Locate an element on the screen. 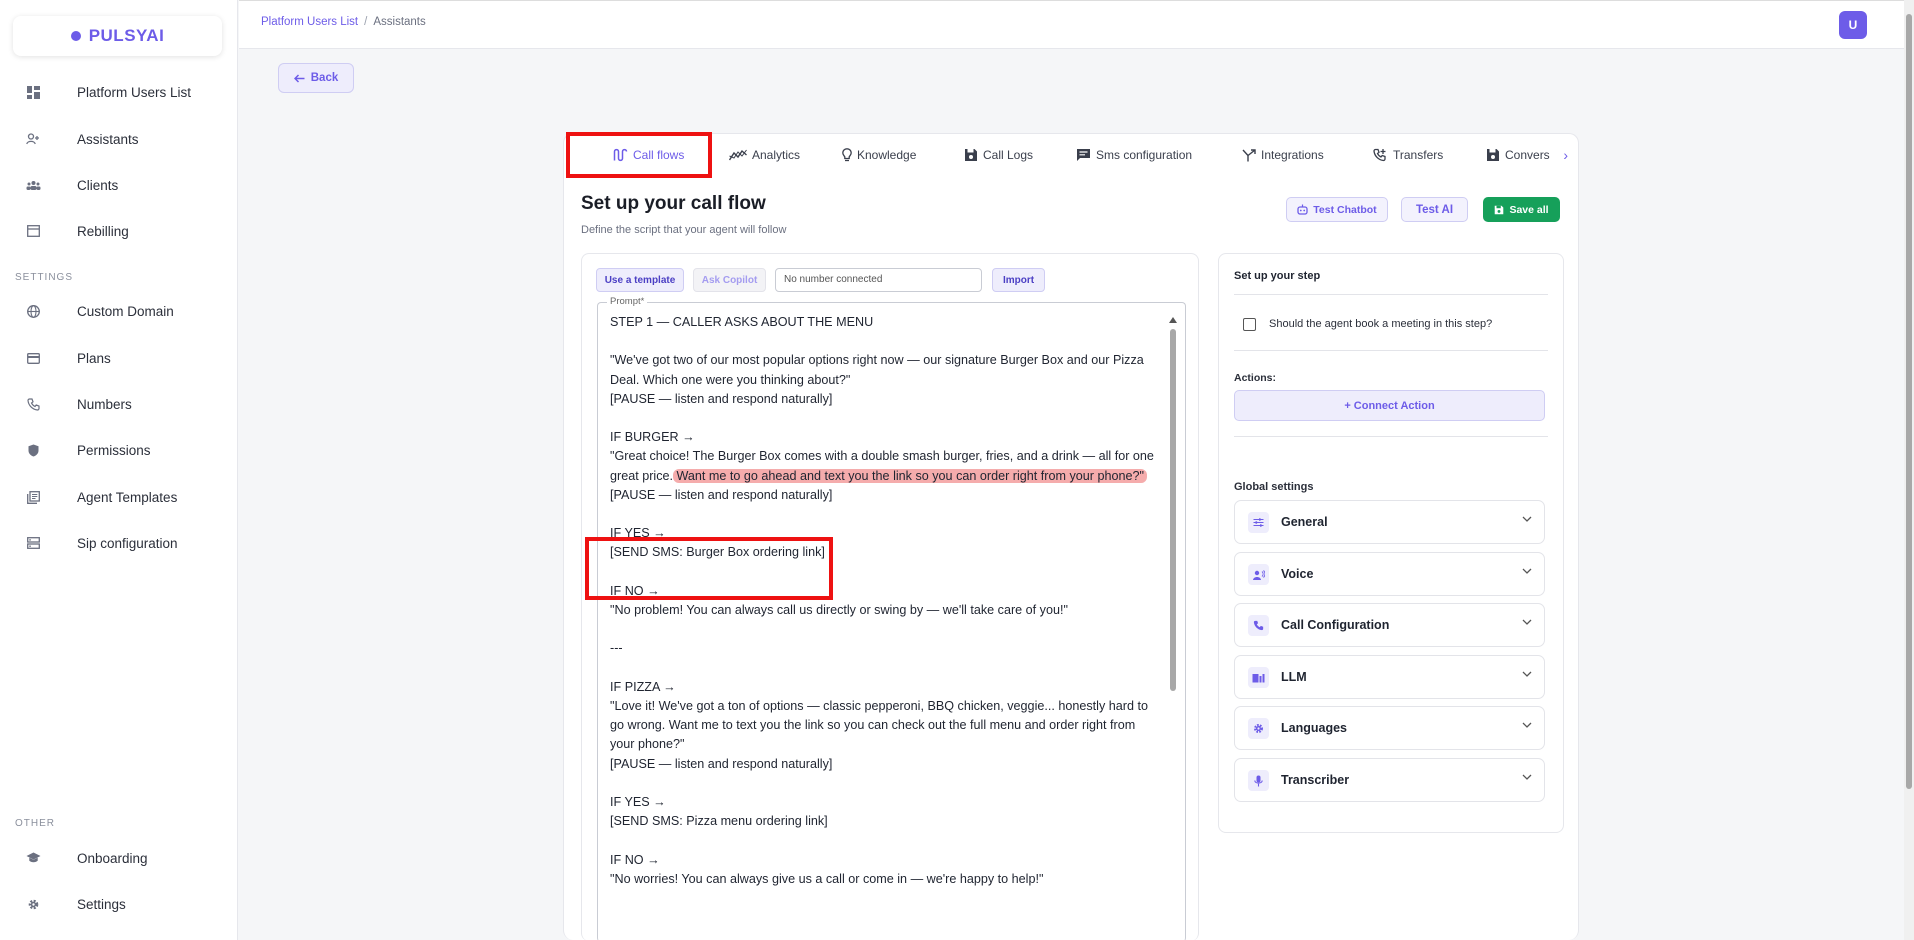  accordion-transcriber: Transcriber is located at coordinates (1389, 780).